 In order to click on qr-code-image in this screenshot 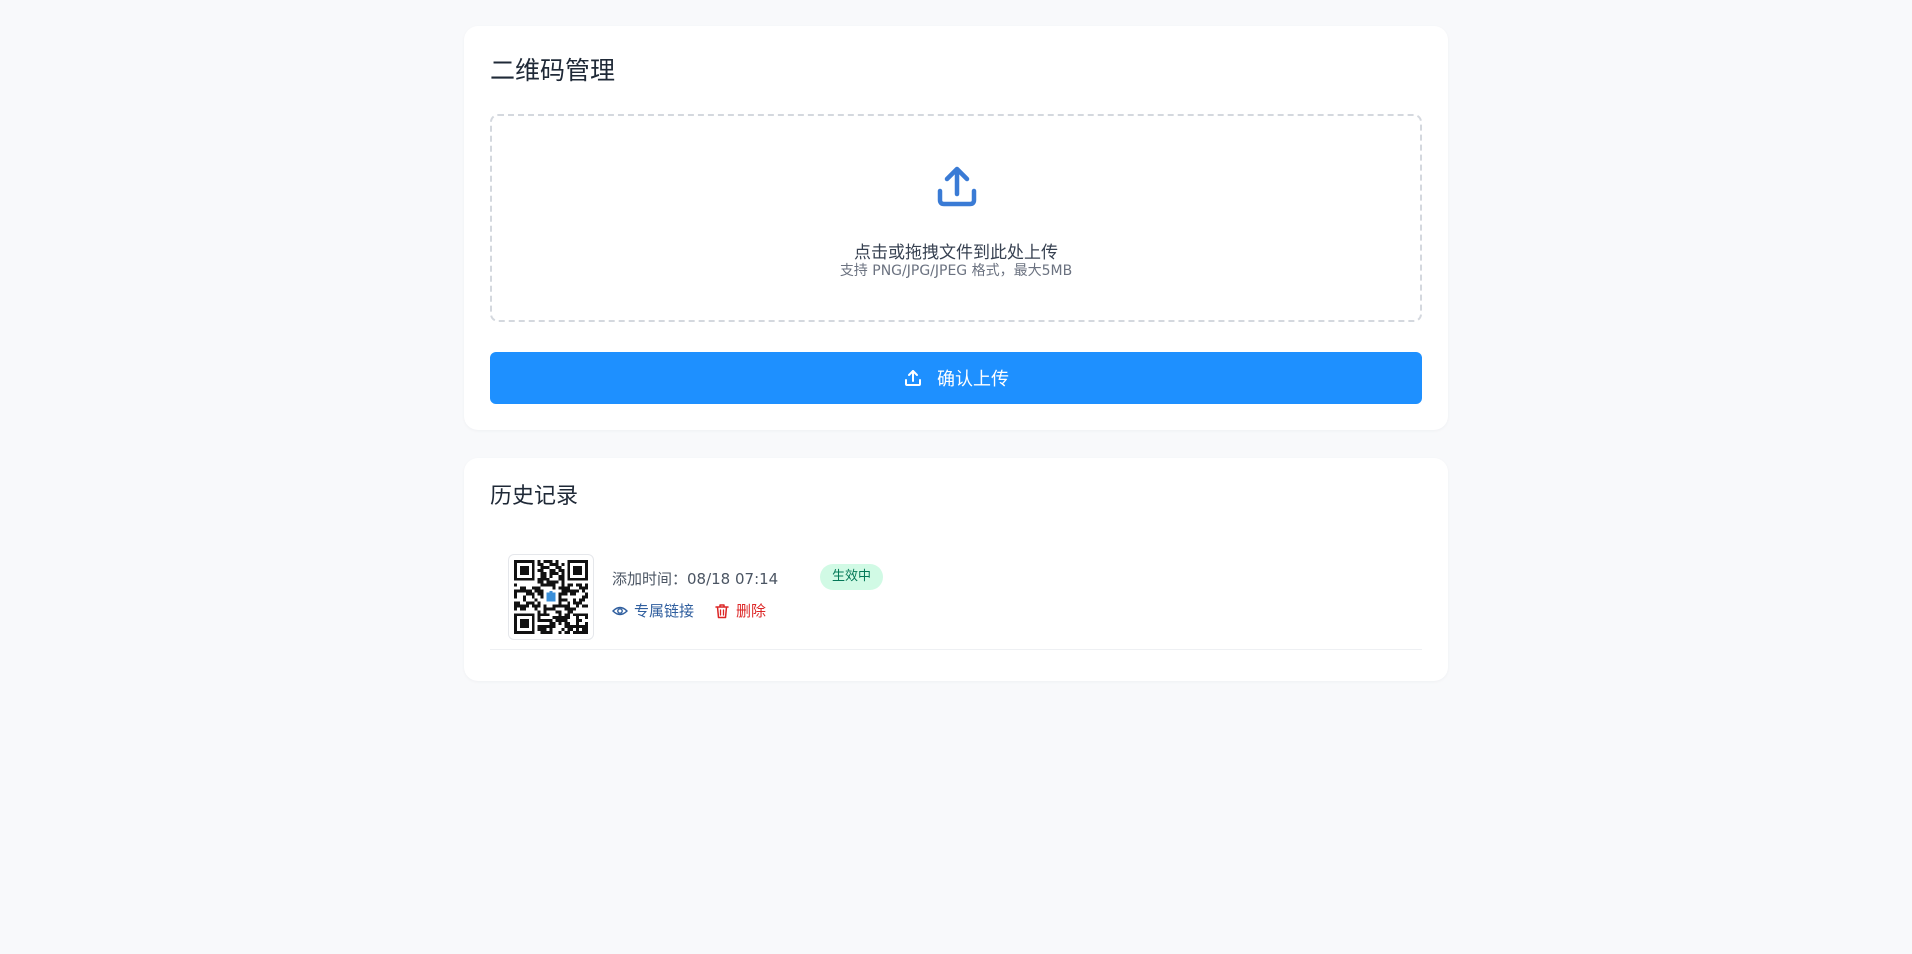, I will do `click(551, 597)`.